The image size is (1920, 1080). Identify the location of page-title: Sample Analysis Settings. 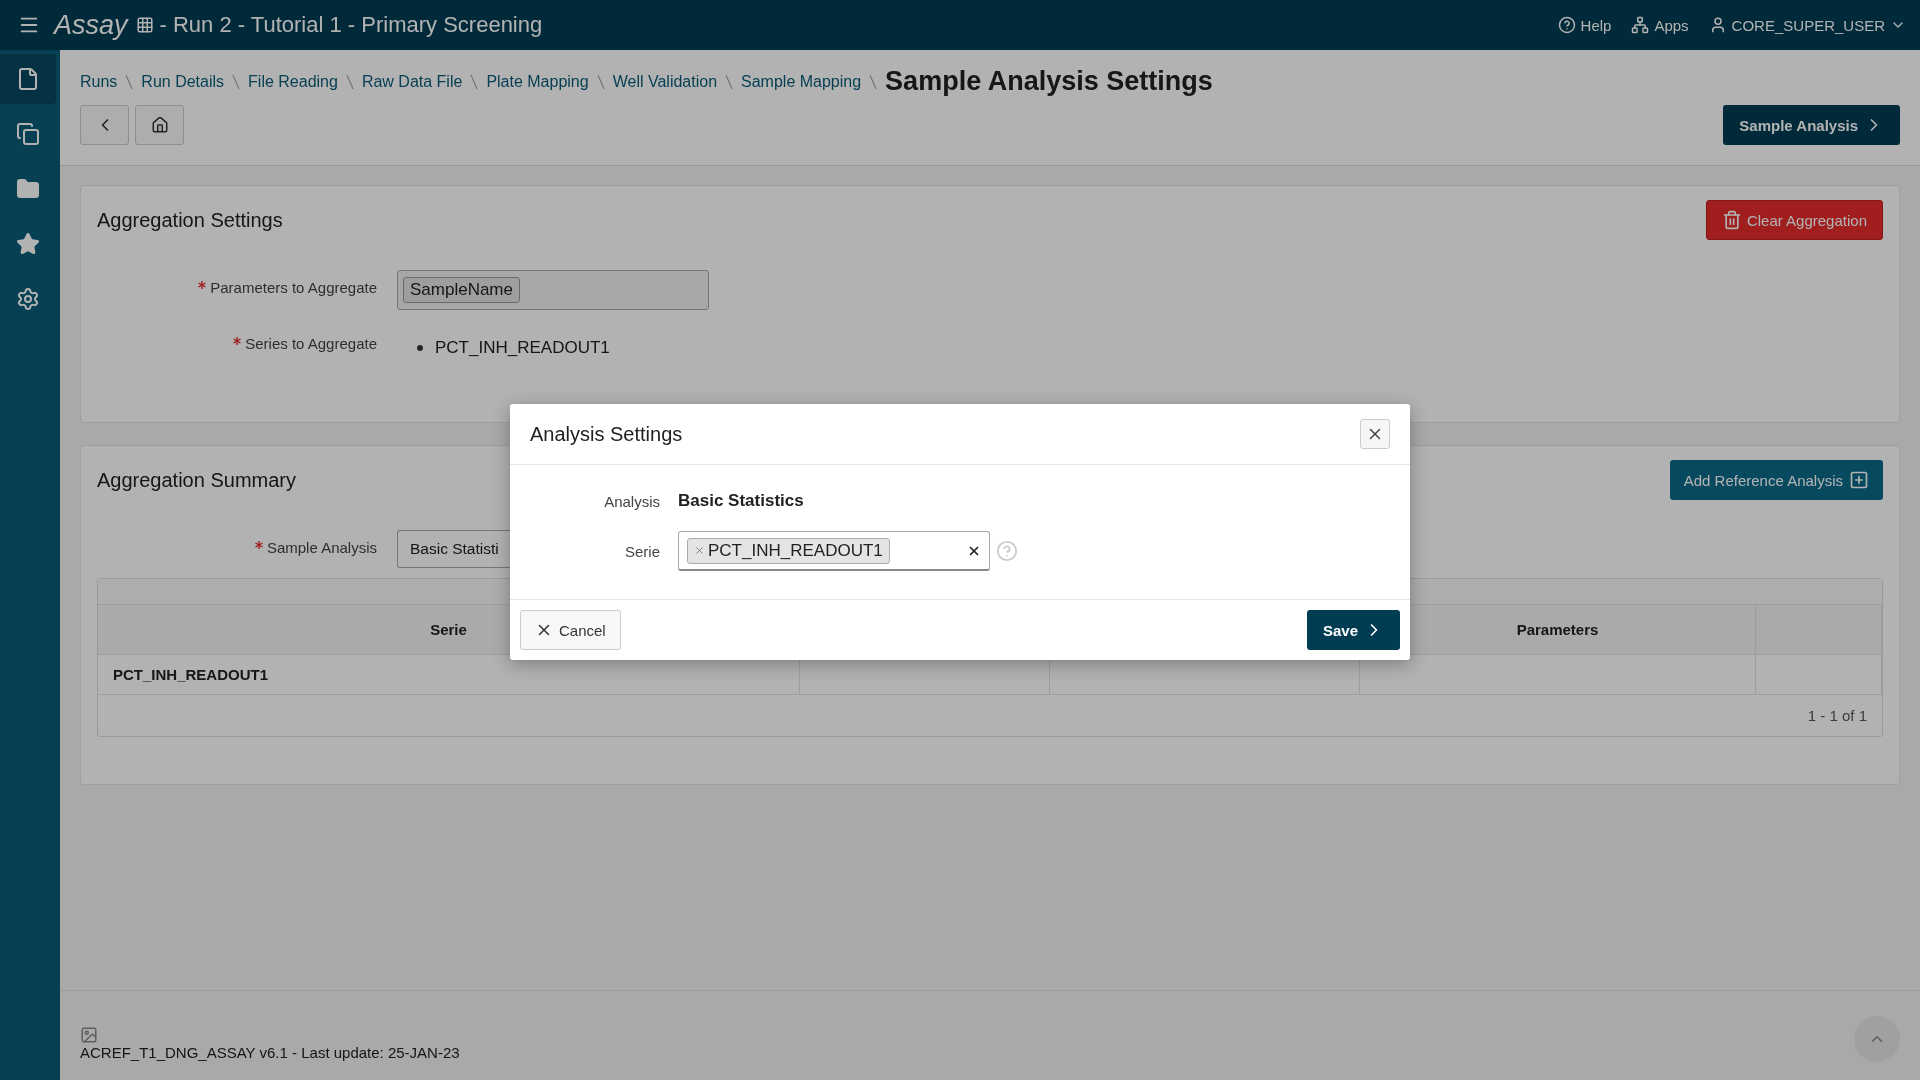
(1049, 81).